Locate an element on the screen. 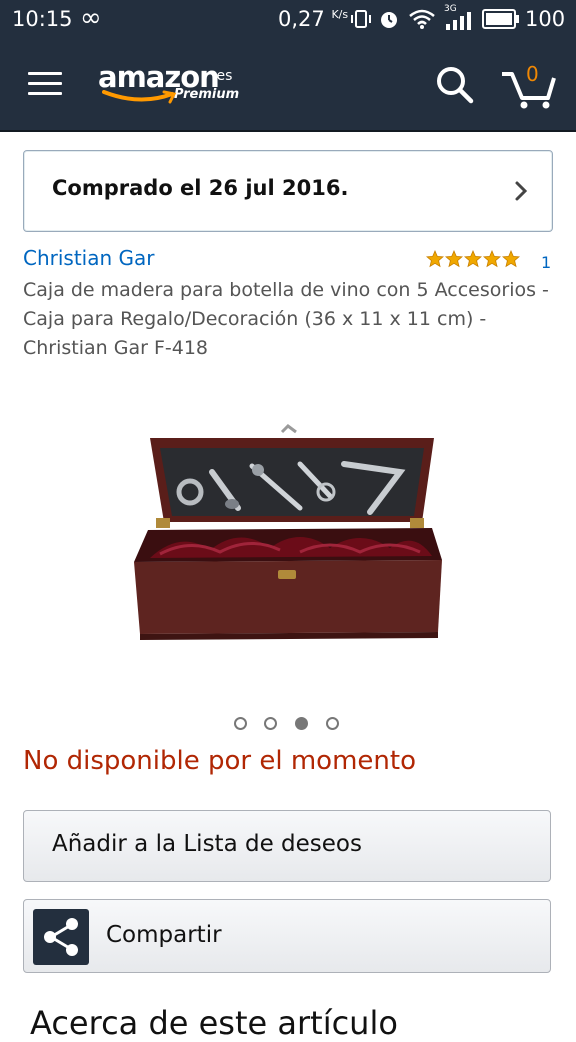 This screenshot has width=576, height=1042. infinity-icon: ∞ is located at coordinates (91, 18).